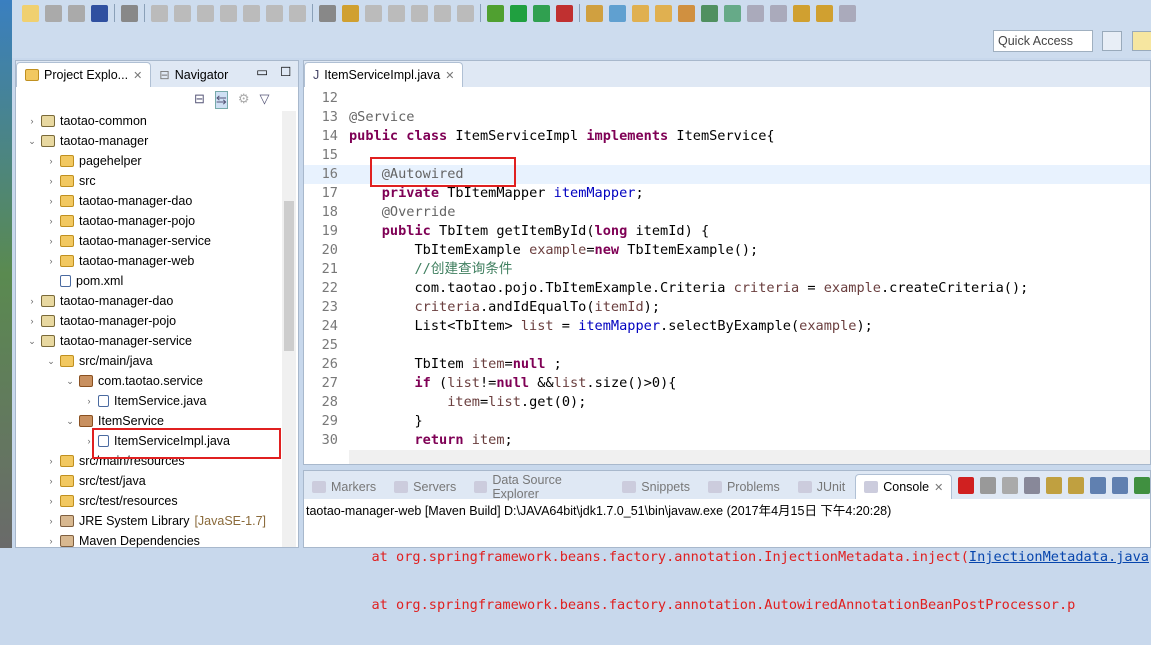 This screenshot has height=645, width=1151. I want to click on tab-project-explorer: Project Explo... ✕, so click(84, 74).